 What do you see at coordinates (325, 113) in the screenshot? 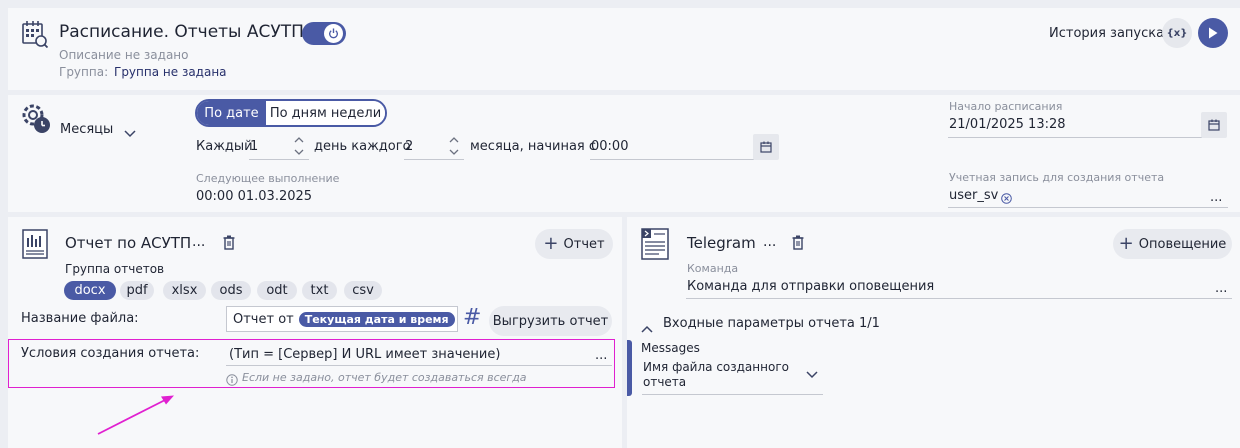
I see `tab-by-weekdays: По дням недели` at bounding box center [325, 113].